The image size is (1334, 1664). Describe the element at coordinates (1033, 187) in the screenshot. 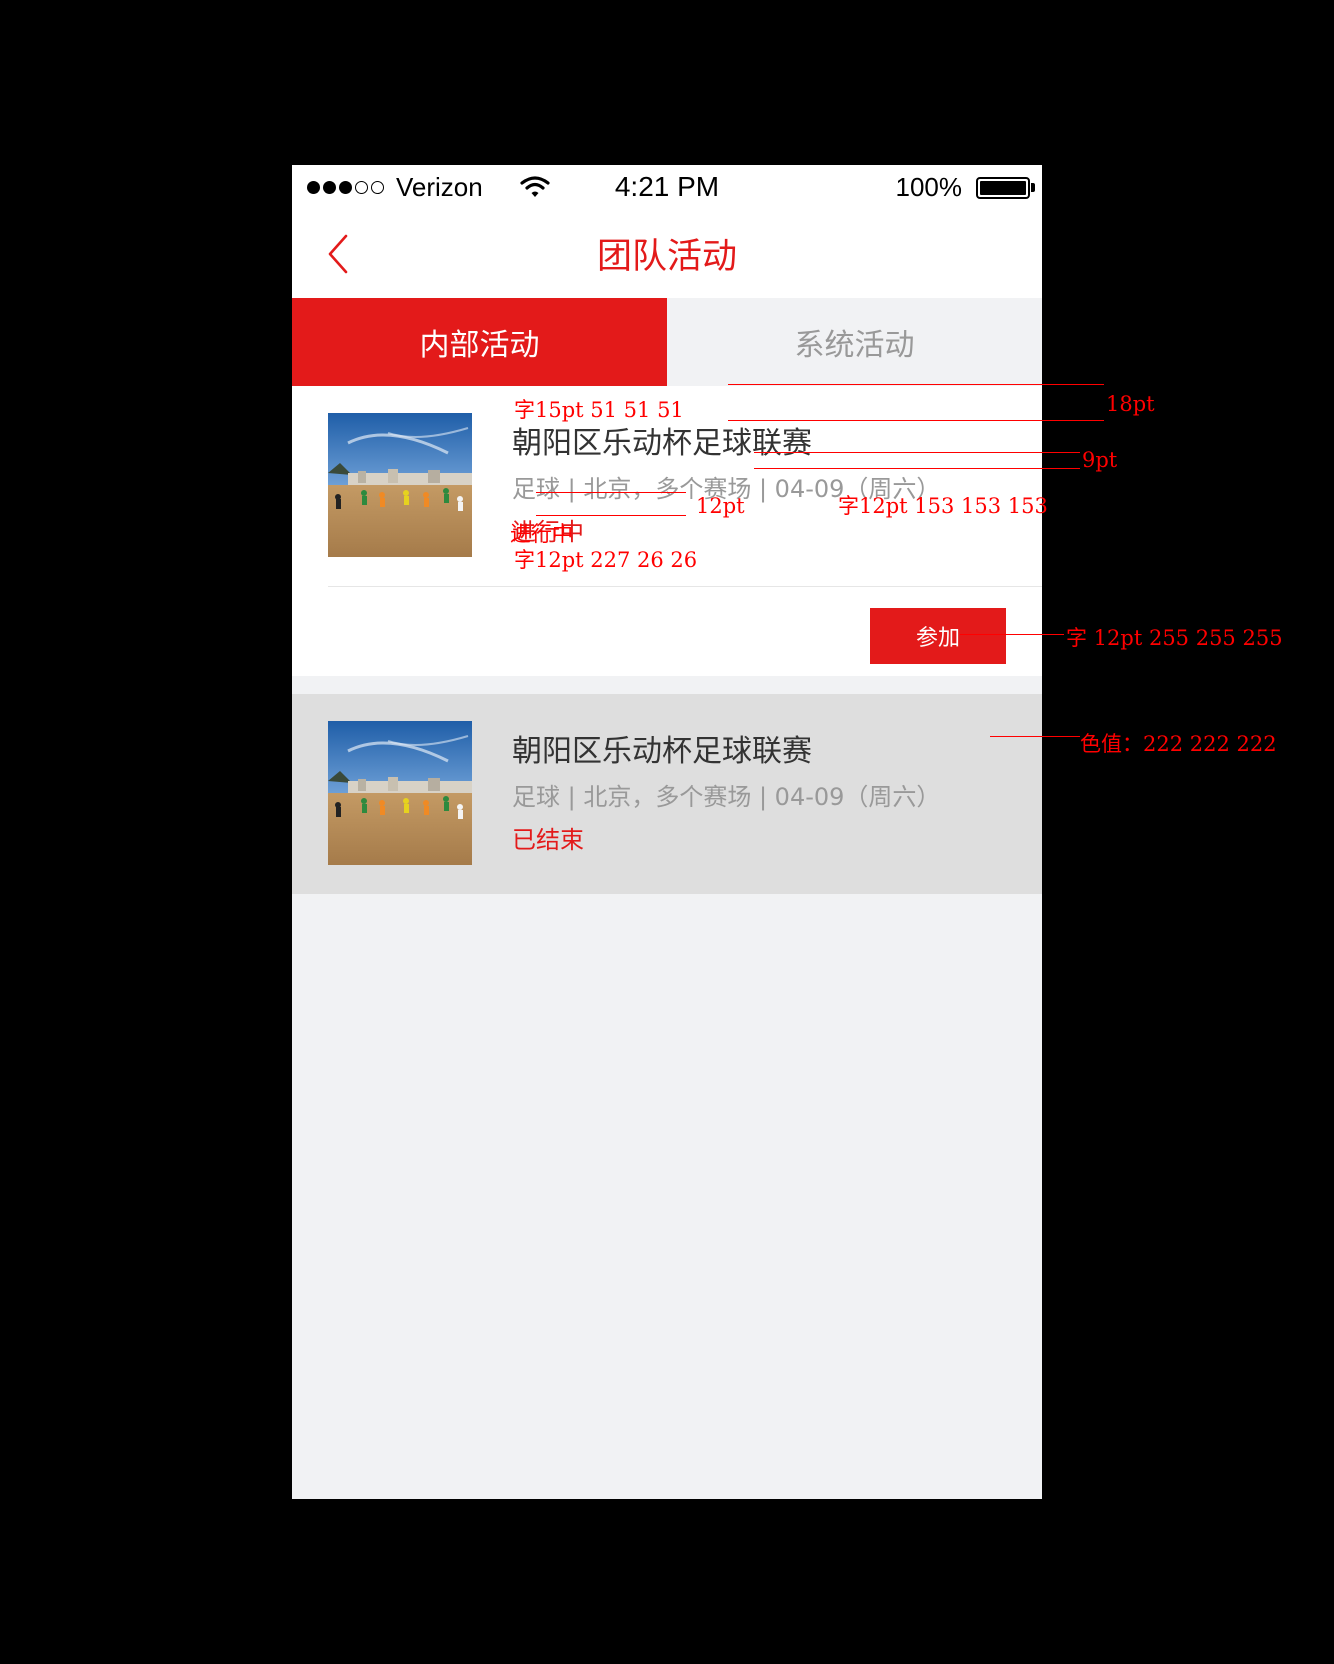

I see `battery-tip` at that location.